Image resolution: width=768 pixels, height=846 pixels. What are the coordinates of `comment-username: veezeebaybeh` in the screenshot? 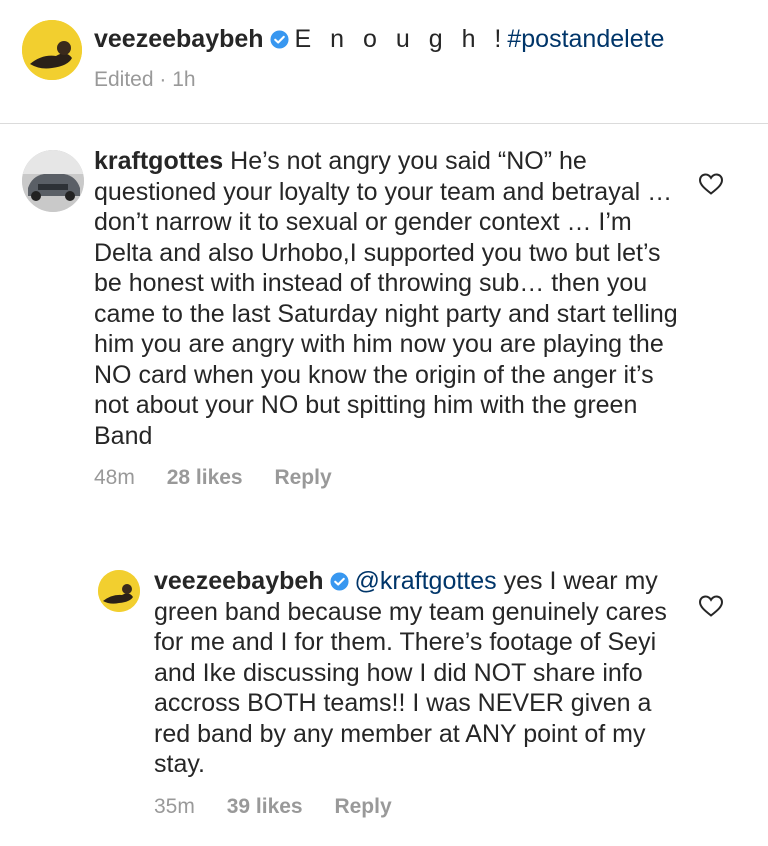 It's located at (239, 581).